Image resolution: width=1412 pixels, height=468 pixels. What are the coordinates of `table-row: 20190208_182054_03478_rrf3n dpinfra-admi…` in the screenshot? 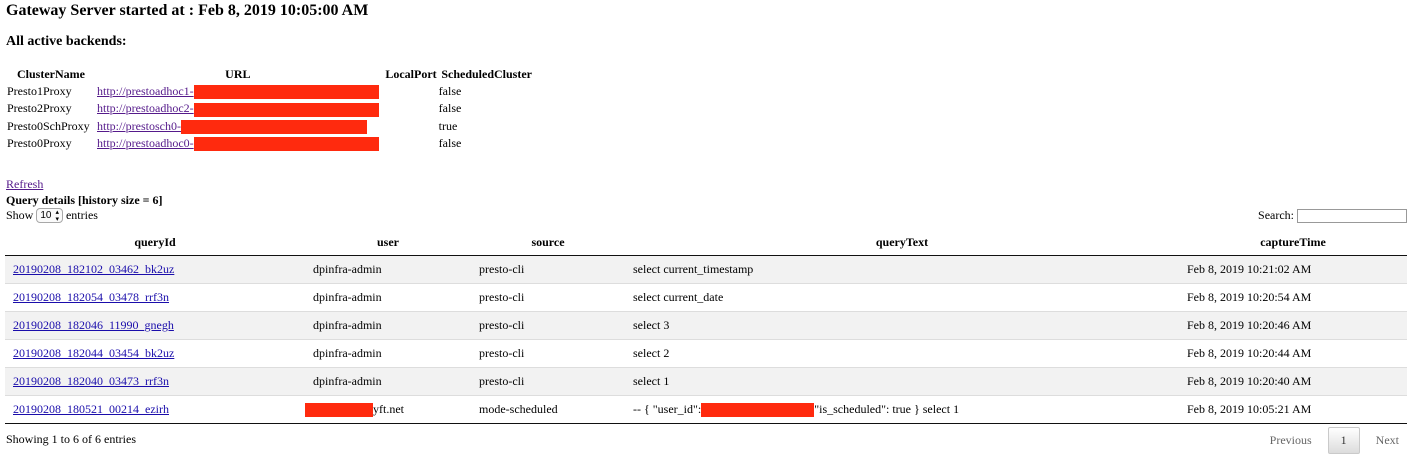 It's located at (706, 297).